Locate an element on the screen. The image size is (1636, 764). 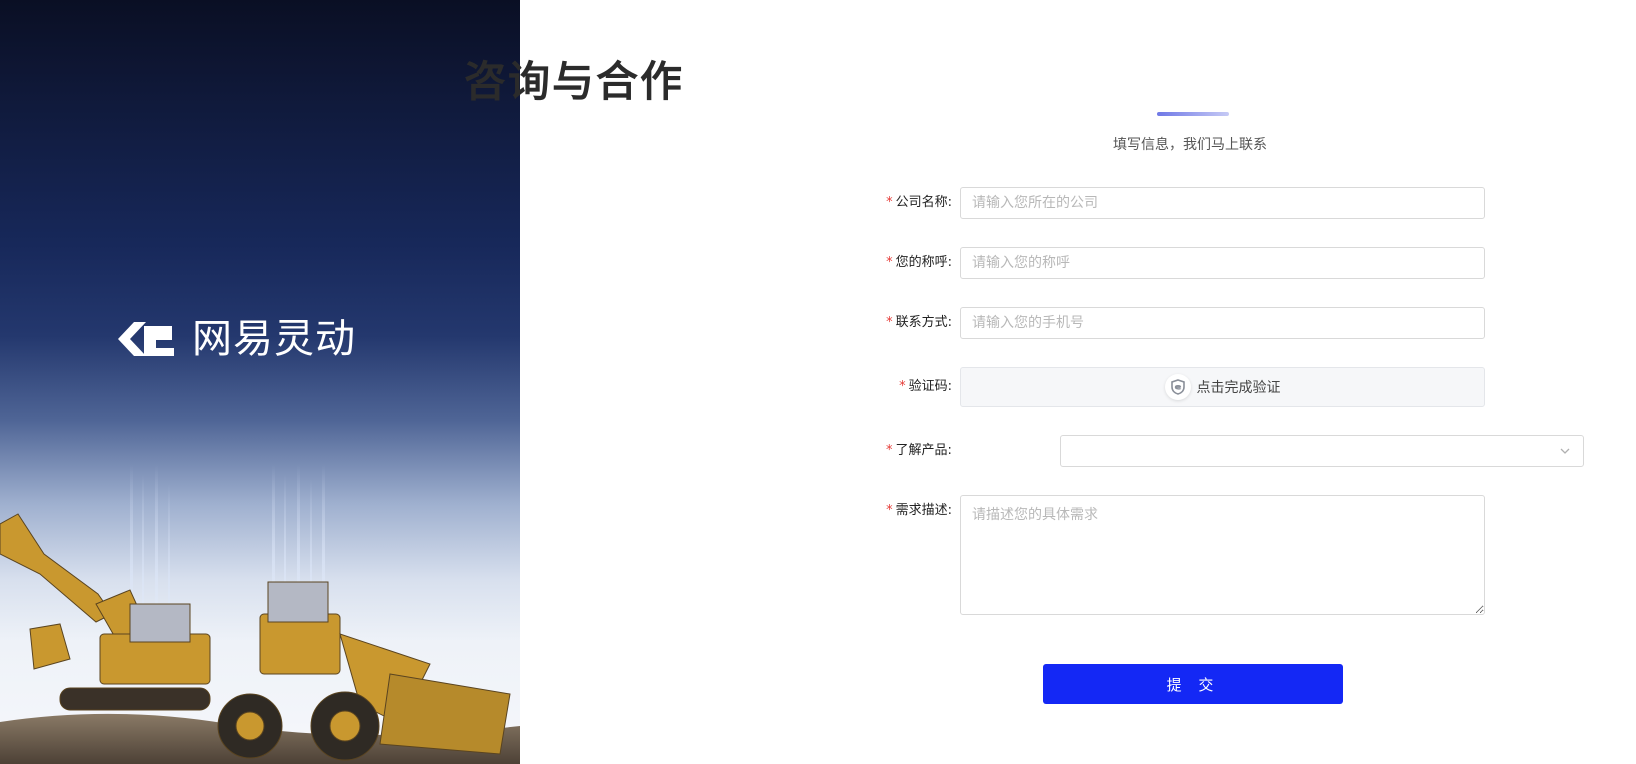
company-label: * 公司名称: is located at coordinates (910, 203).